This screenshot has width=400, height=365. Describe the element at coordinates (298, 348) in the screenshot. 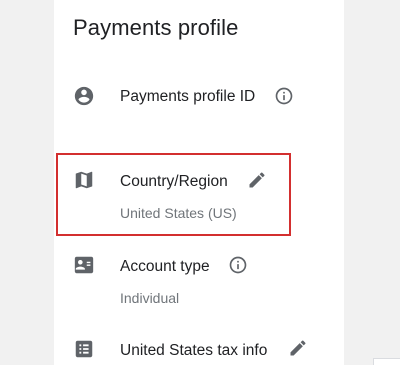

I see `edit-pencil-icon` at that location.